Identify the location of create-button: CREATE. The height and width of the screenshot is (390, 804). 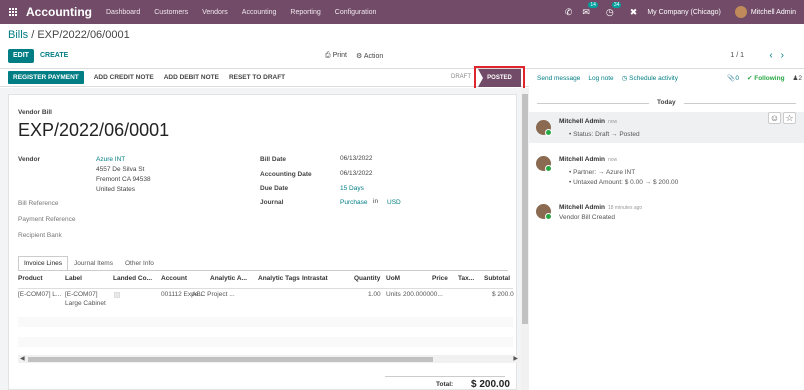
(54, 55).